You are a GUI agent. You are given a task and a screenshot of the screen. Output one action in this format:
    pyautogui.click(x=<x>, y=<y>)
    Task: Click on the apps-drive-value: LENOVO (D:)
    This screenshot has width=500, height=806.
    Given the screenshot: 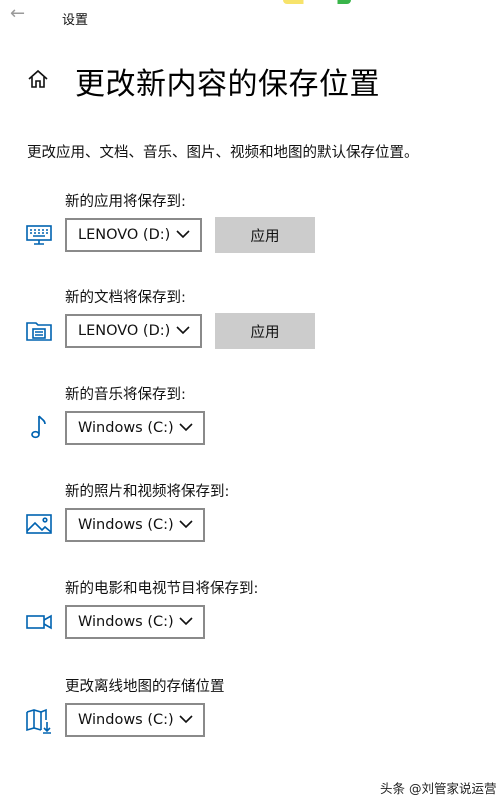 What is the action you would take?
    pyautogui.click(x=124, y=235)
    